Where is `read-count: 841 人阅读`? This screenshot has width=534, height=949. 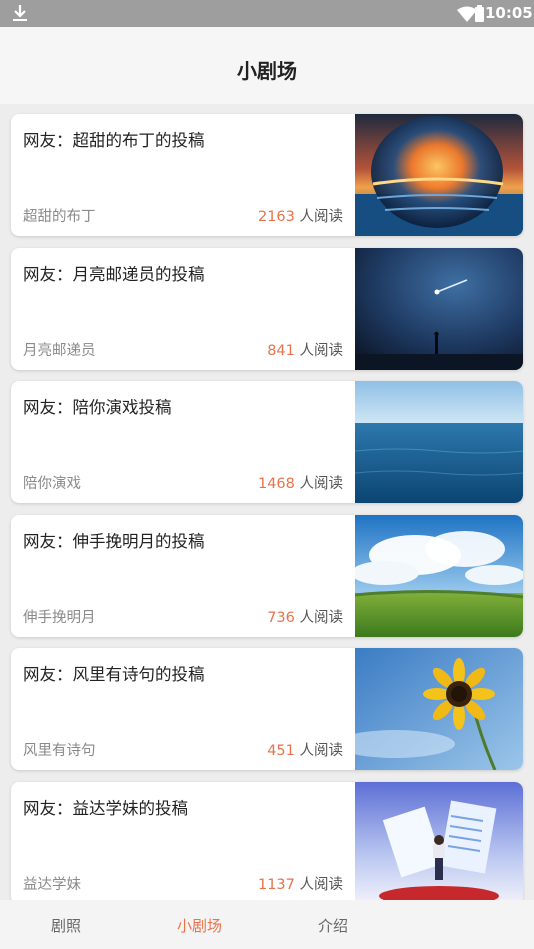
read-count: 841 人阅读 is located at coordinates (305, 349).